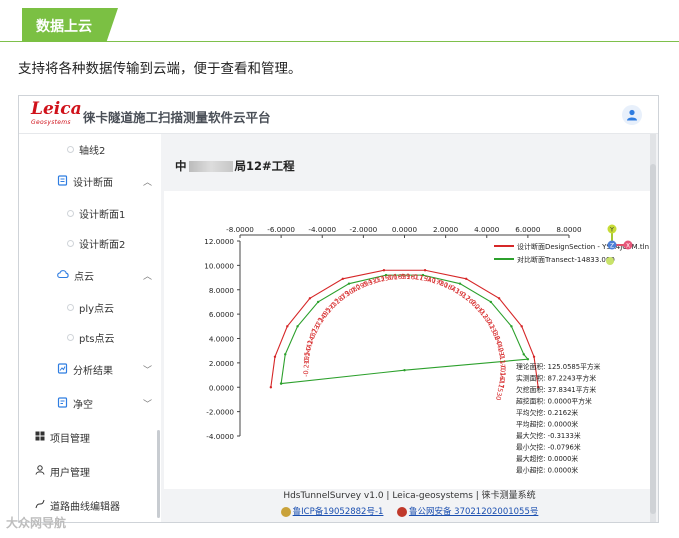 The width and height of the screenshot is (679, 538). What do you see at coordinates (364, 229) in the screenshot?
I see `x-tick-label: -2.0000` at bounding box center [364, 229].